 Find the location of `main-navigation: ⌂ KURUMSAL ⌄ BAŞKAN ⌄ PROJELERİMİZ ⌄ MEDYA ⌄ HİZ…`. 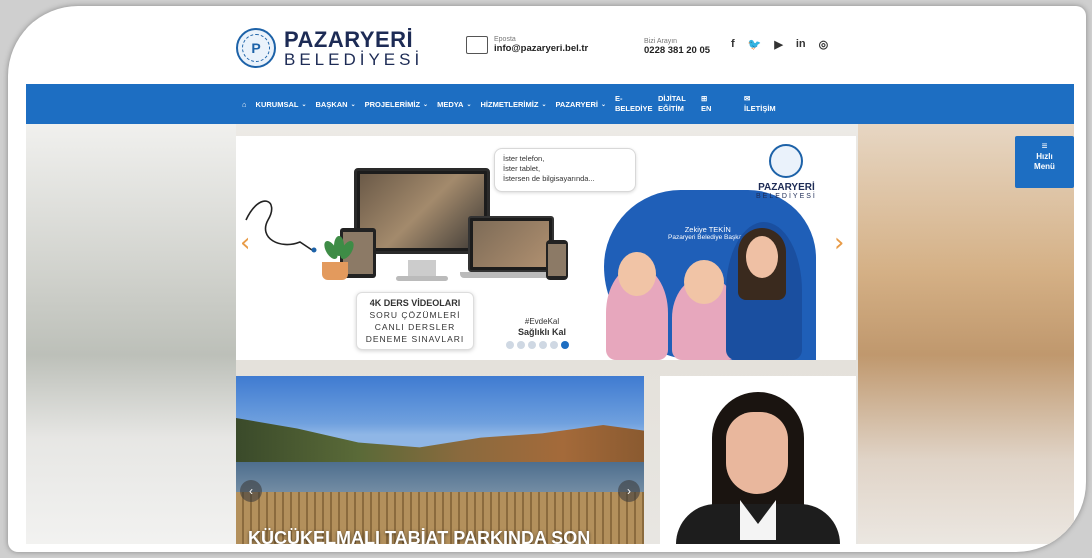

main-navigation: ⌂ KURUMSAL ⌄ BAŞKAN ⌄ PROJELERİMİZ ⌄ MEDYA ⌄ HİZ… is located at coordinates (550, 104).